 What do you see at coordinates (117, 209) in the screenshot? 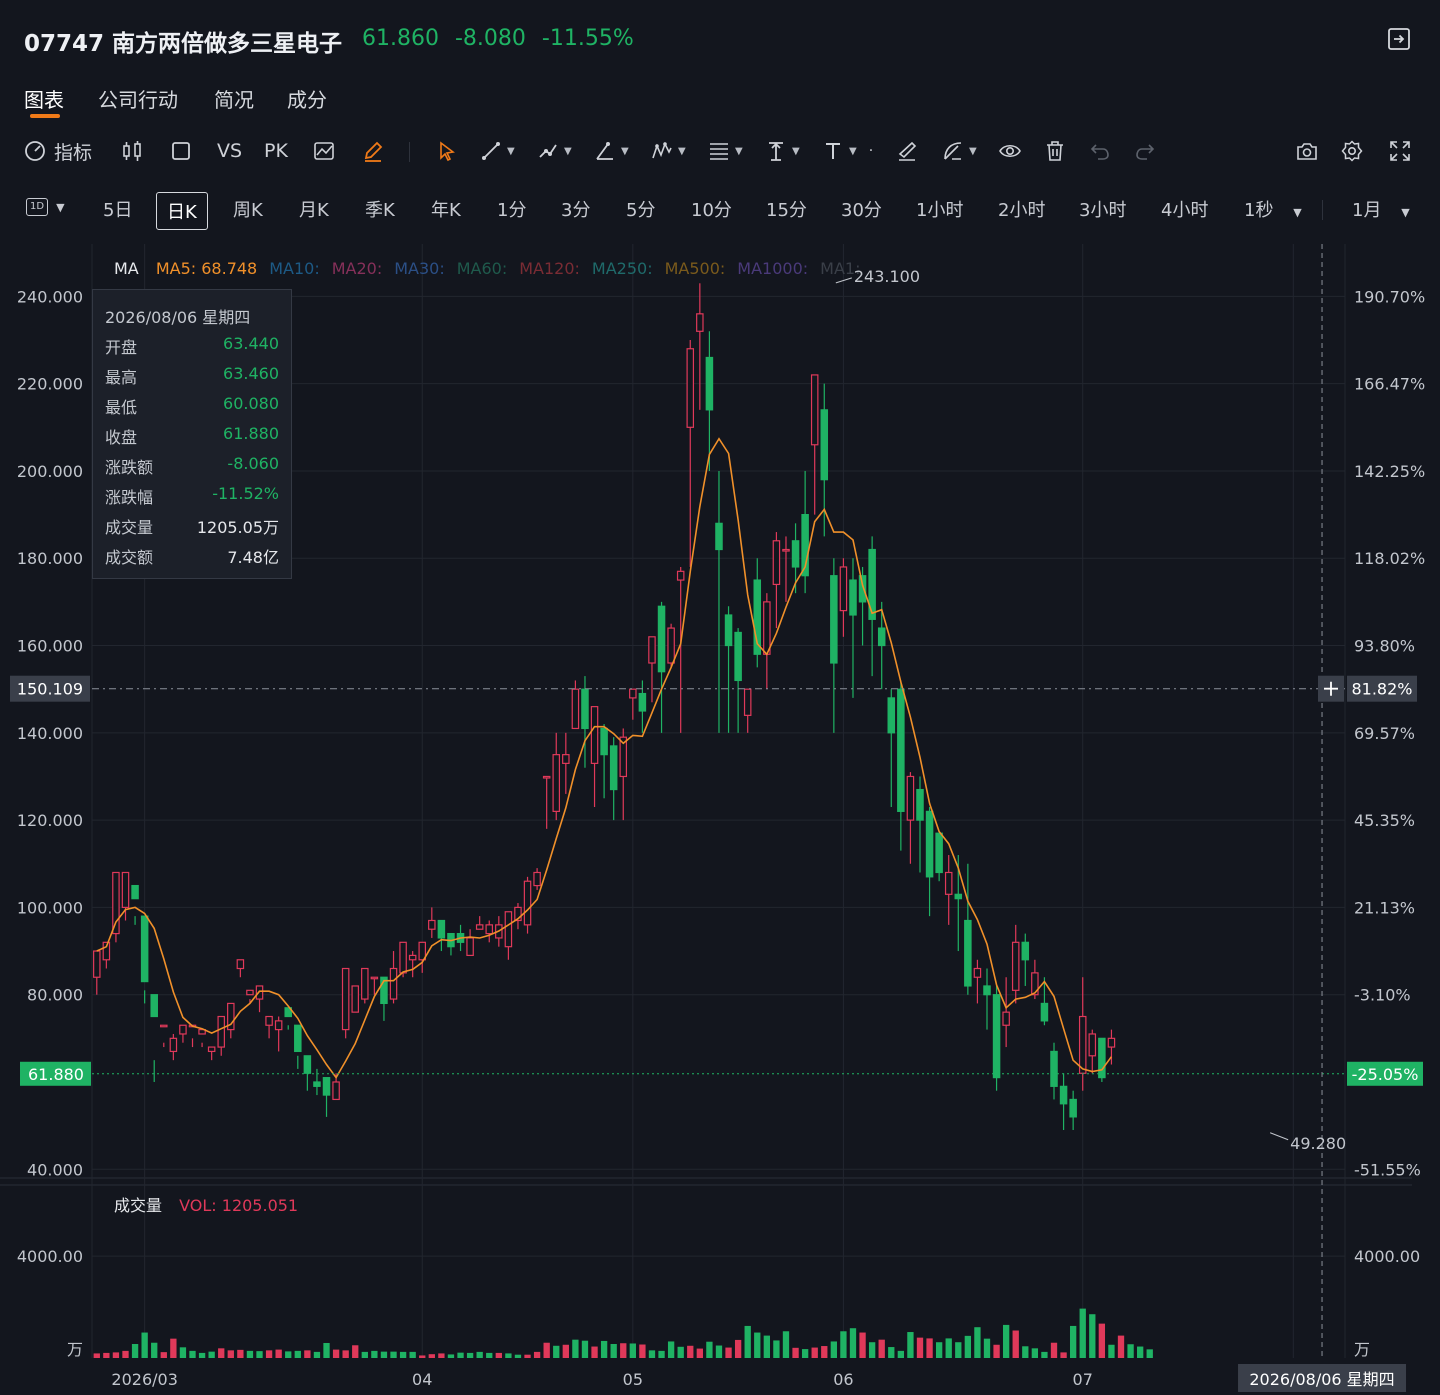
I see `period-5d: 5日` at bounding box center [117, 209].